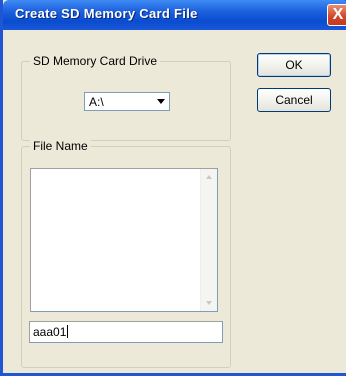  What do you see at coordinates (68, 331) in the screenshot?
I see `text-caret` at bounding box center [68, 331].